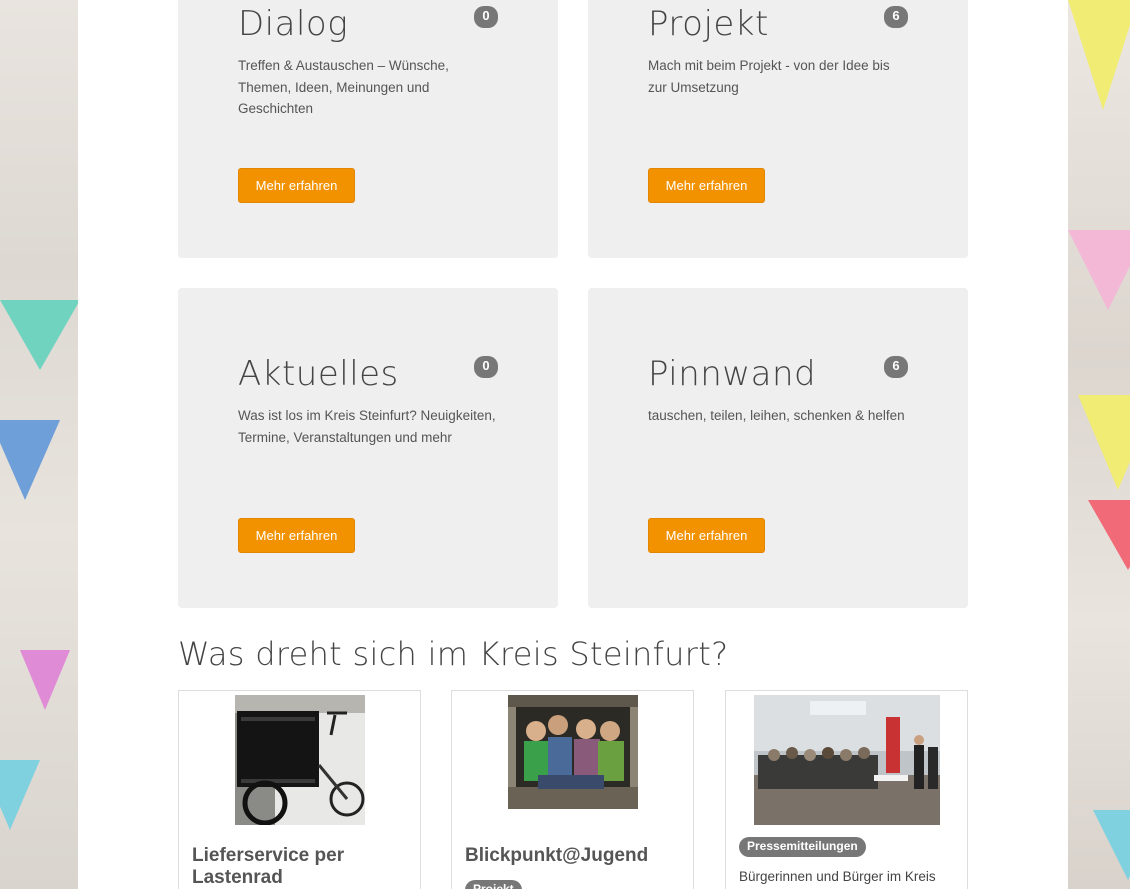 The width and height of the screenshot is (1130, 889). What do you see at coordinates (493, 884) in the screenshot?
I see `category-badge: Projekt` at bounding box center [493, 884].